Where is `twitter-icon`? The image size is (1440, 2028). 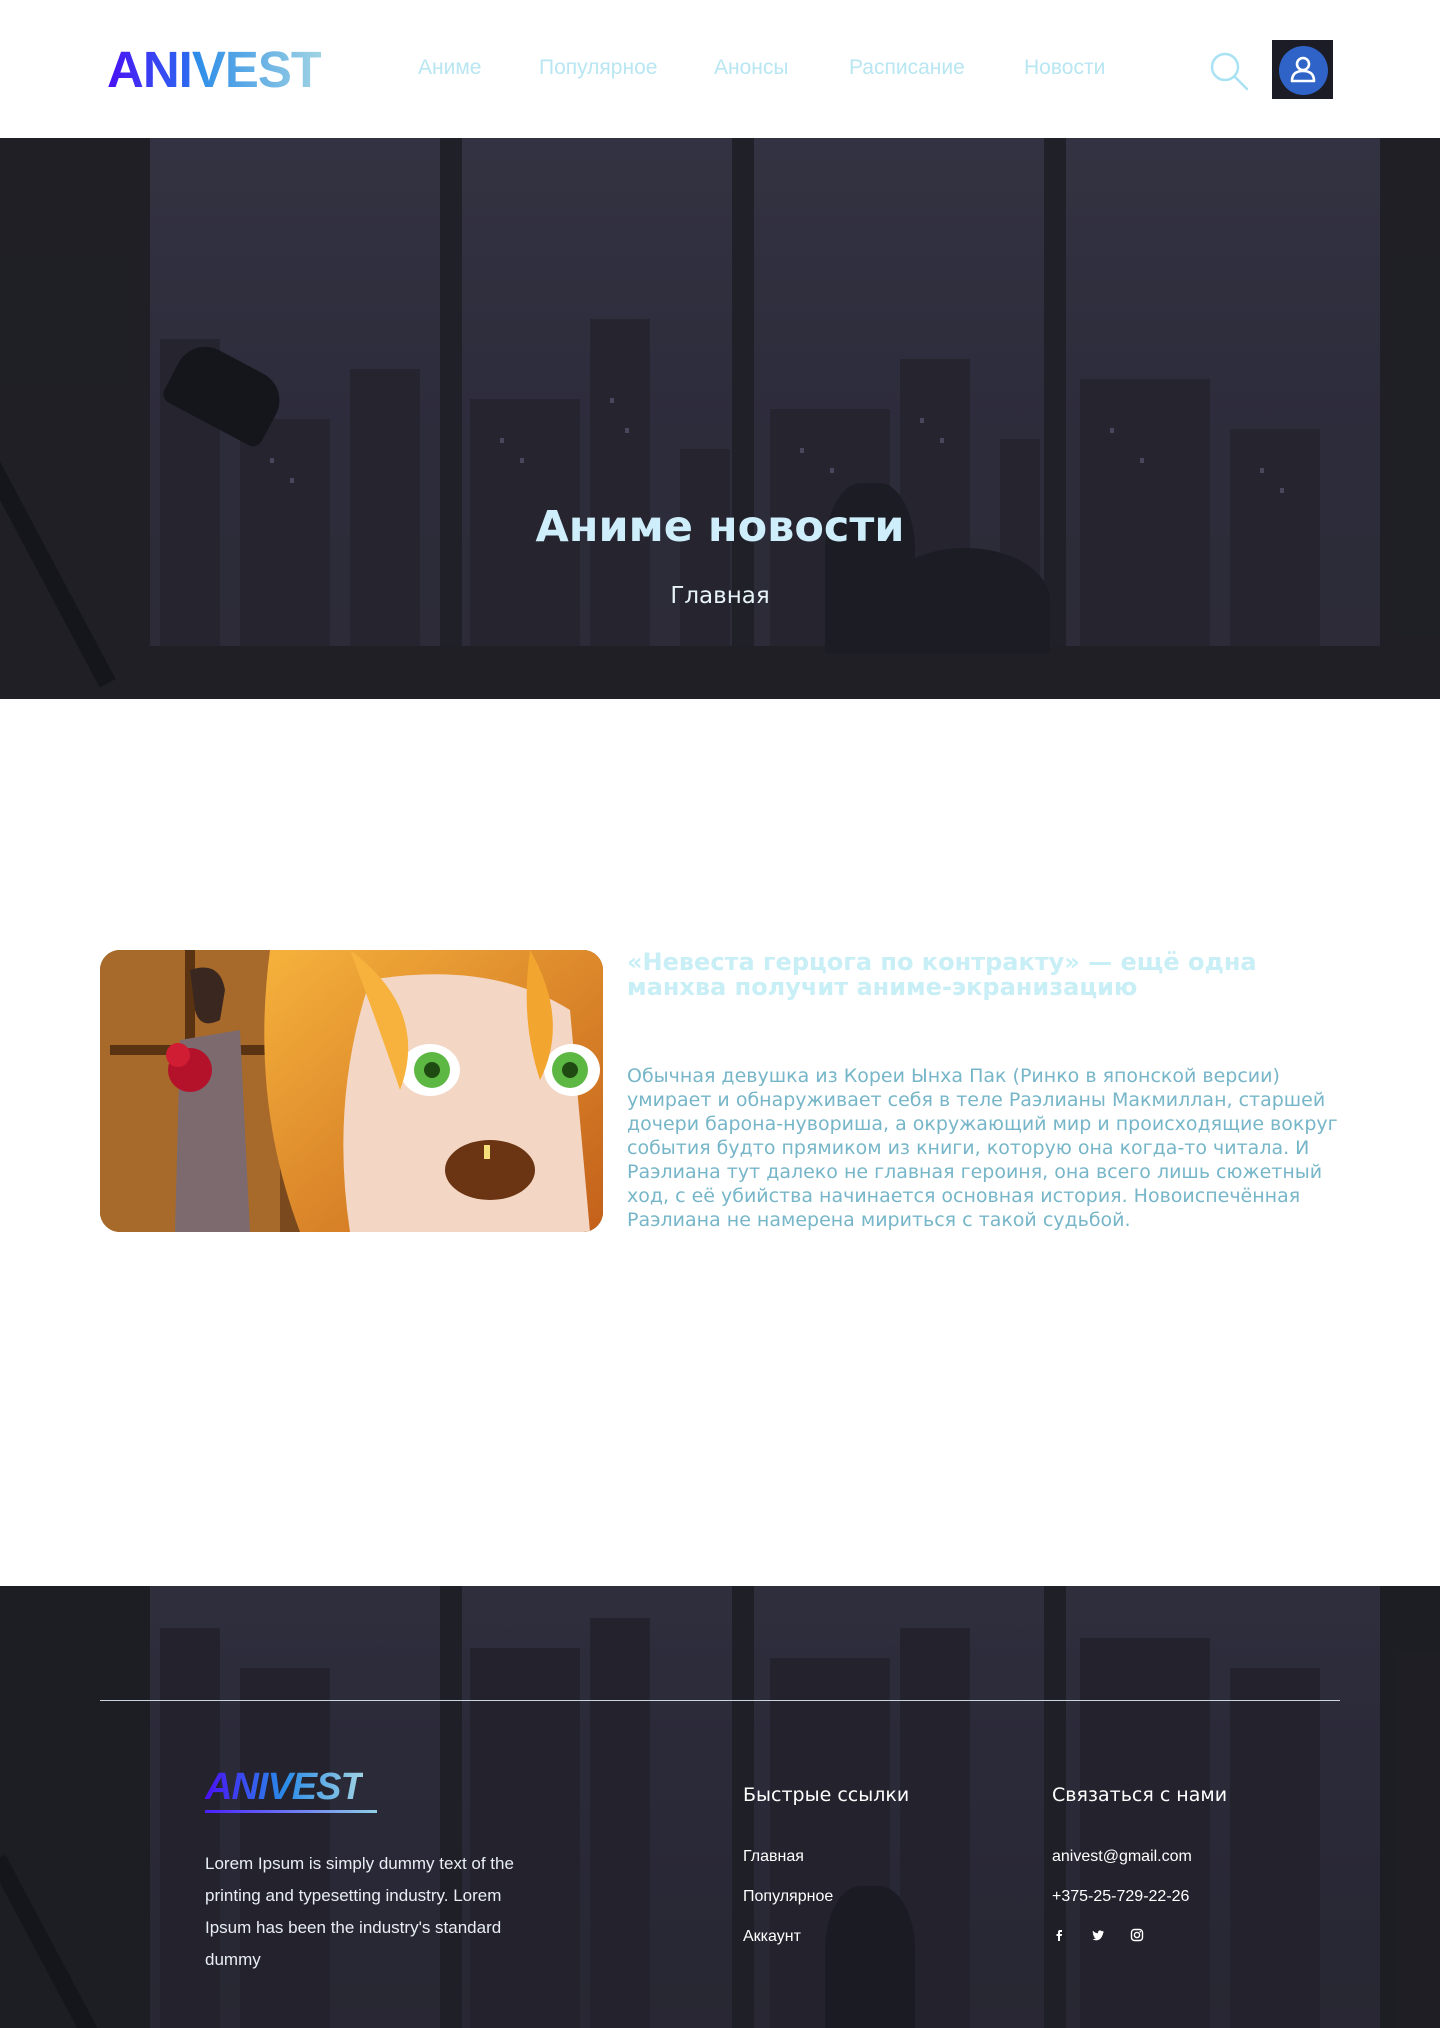
twitter-icon is located at coordinates (1098, 1935).